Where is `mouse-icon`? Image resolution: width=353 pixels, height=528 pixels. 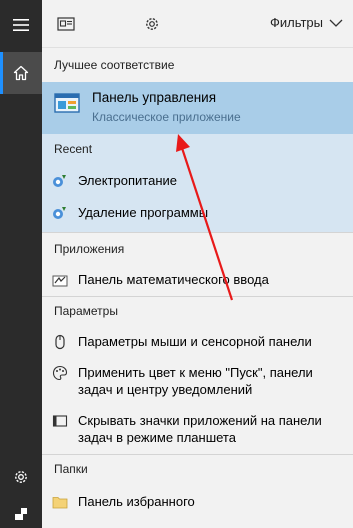 mouse-icon is located at coordinates (60, 342).